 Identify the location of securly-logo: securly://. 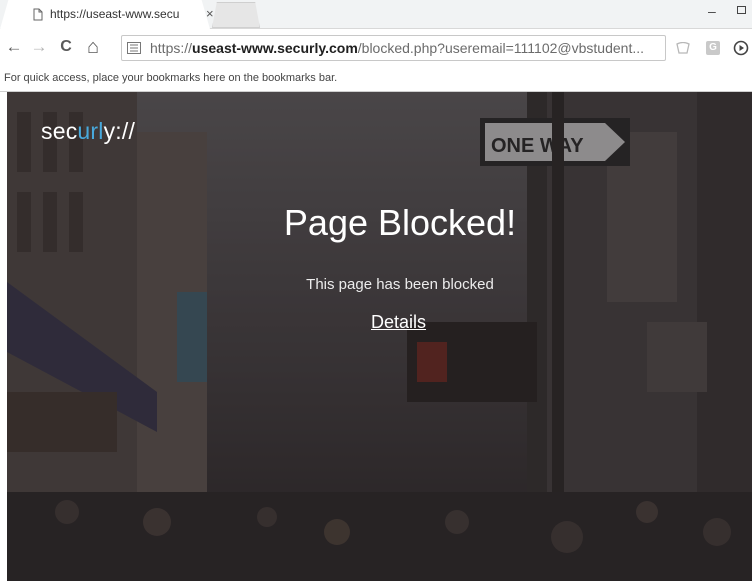
(88, 131).